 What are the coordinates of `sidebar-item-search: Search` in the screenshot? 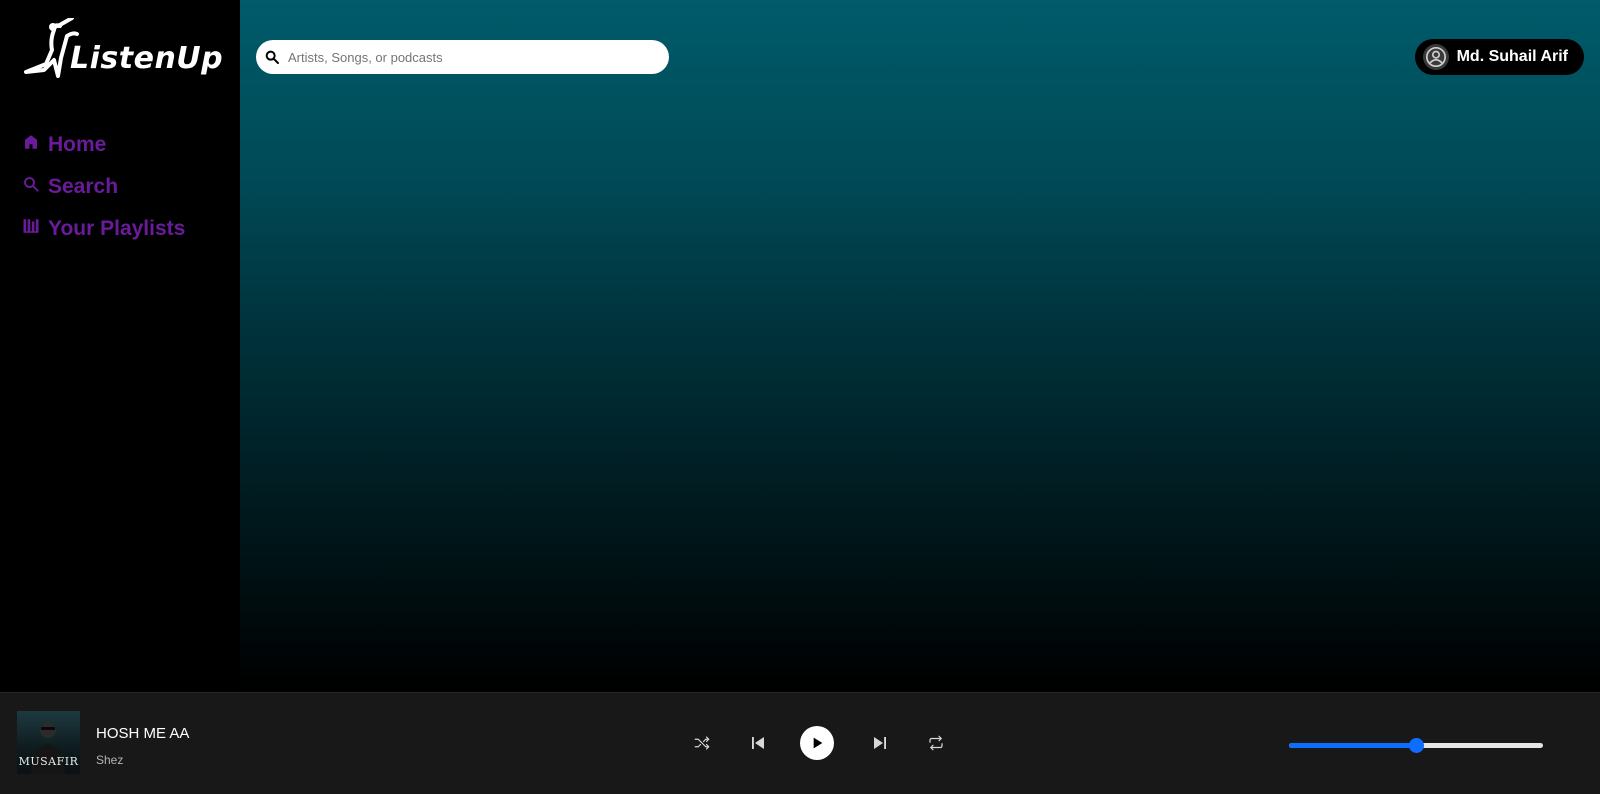 It's located at (103, 187).